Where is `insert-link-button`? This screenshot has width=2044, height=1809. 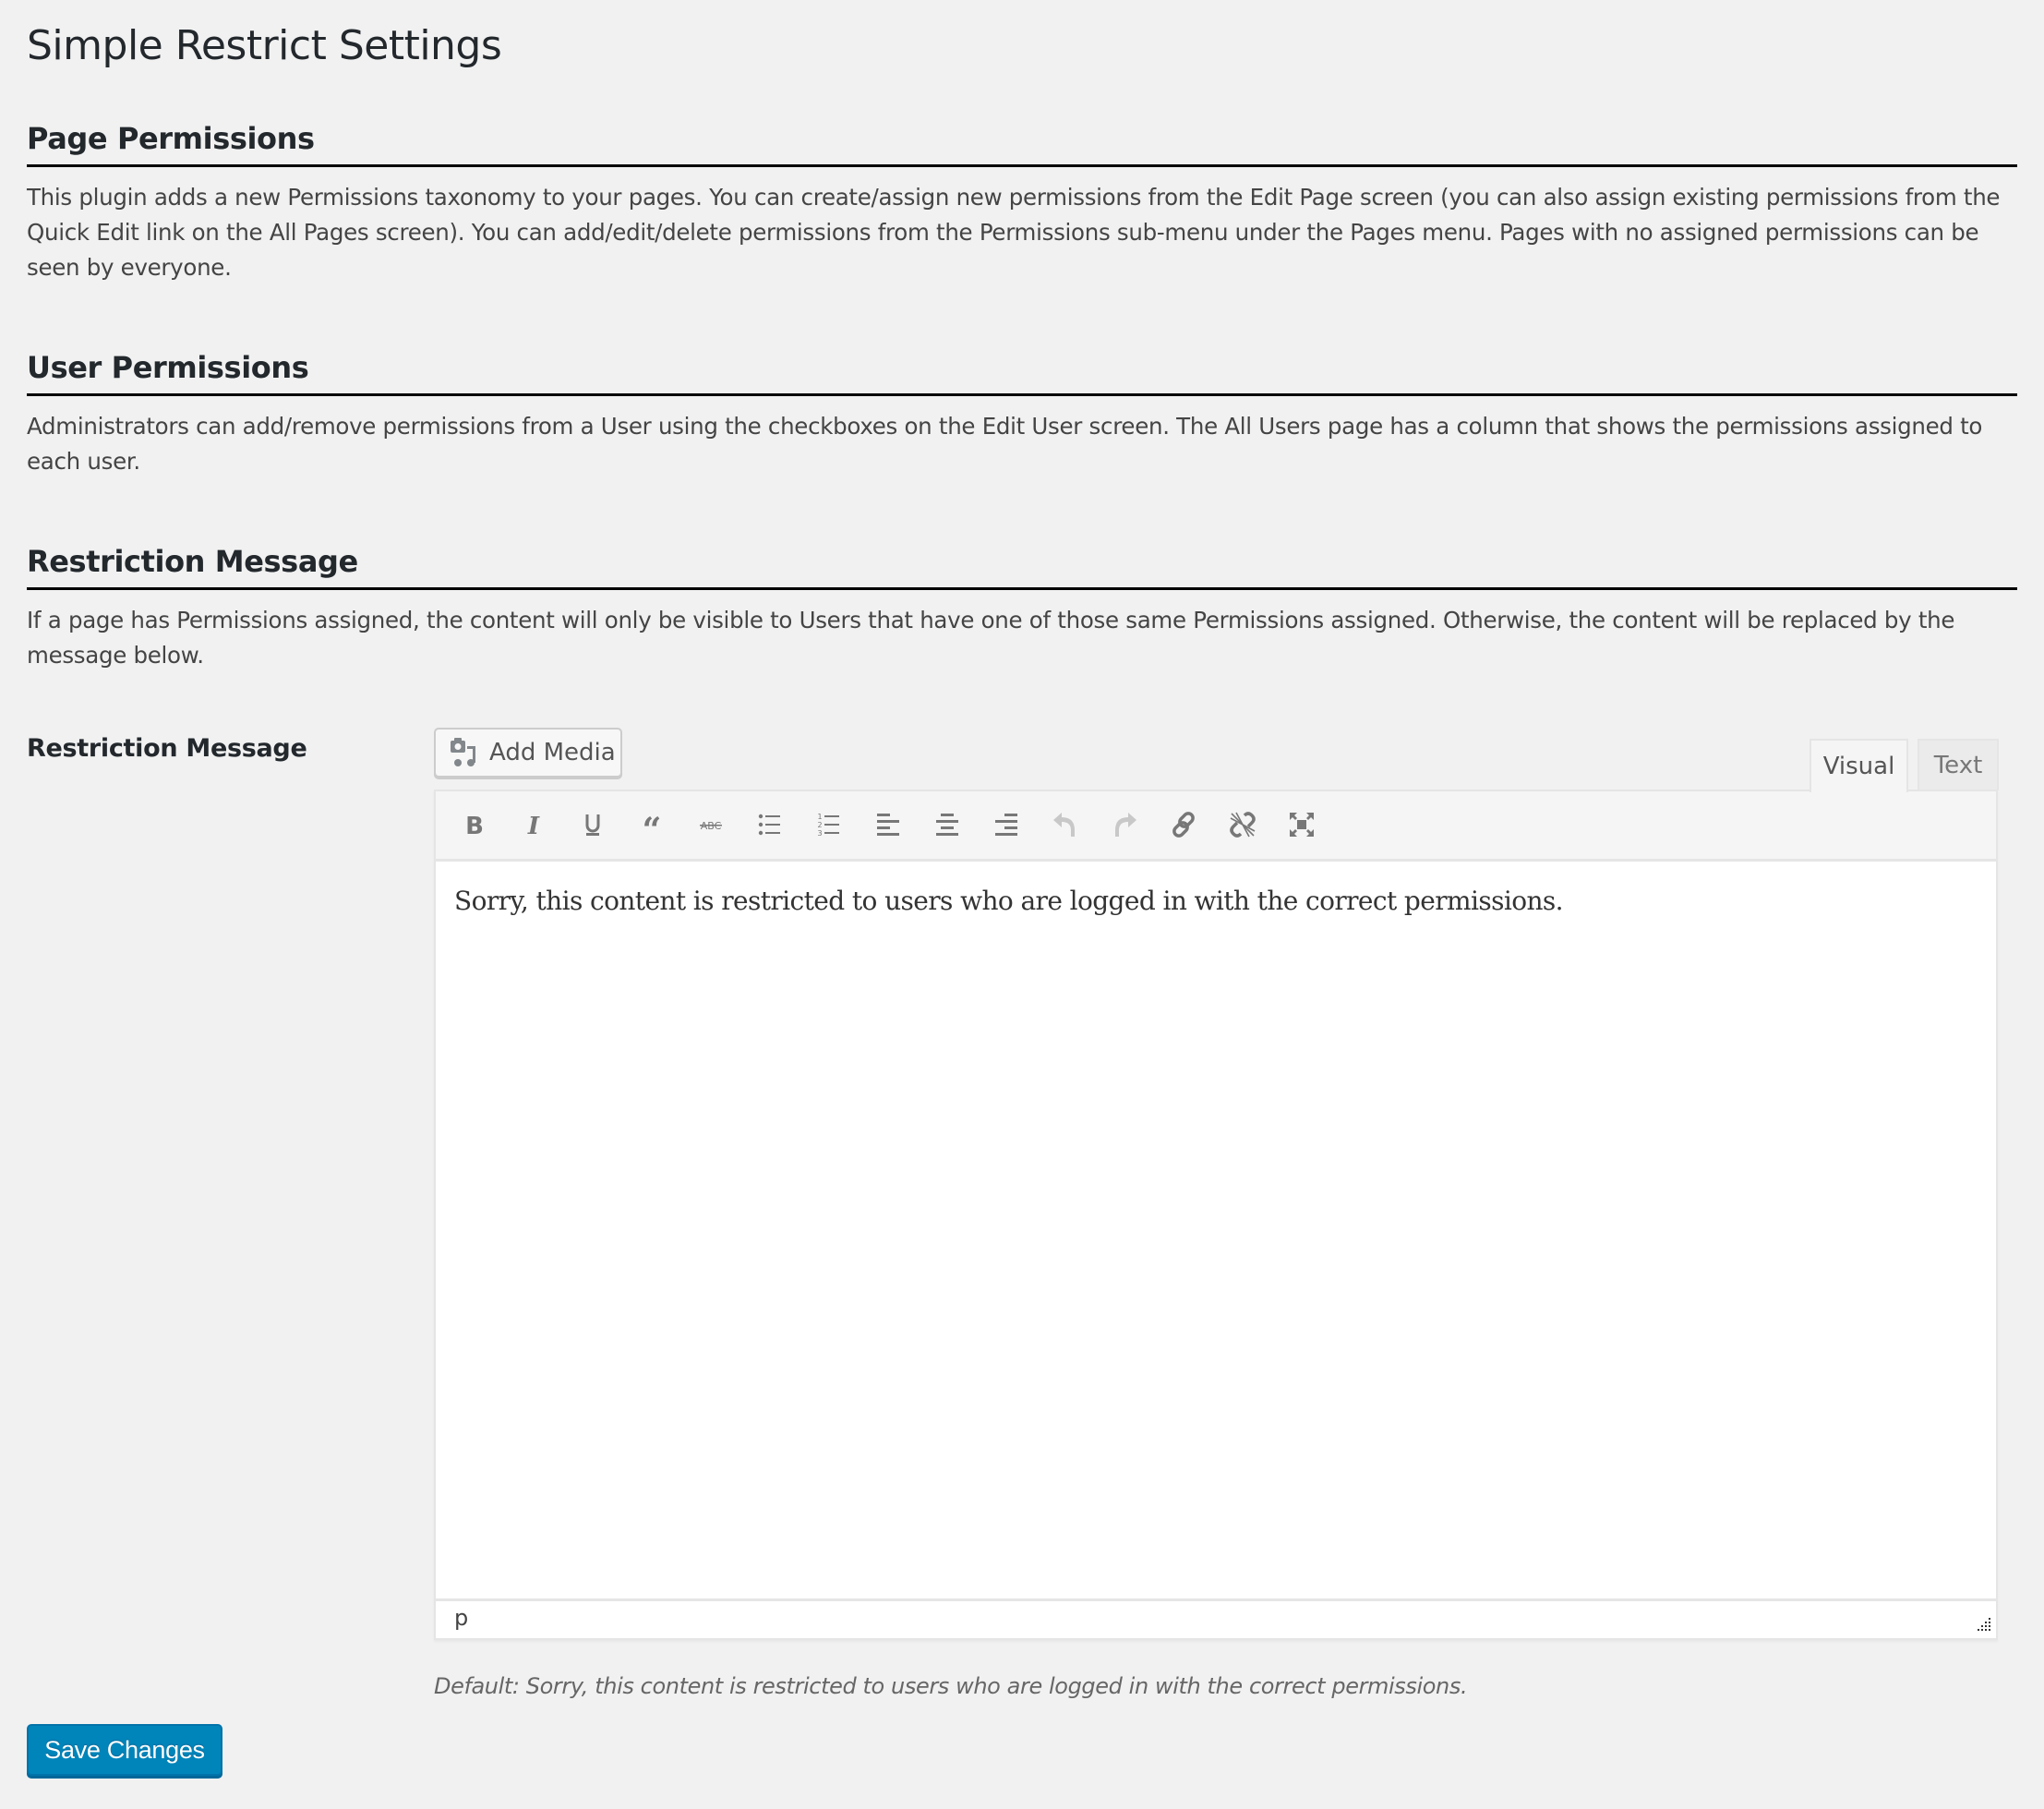 insert-link-button is located at coordinates (1183, 824).